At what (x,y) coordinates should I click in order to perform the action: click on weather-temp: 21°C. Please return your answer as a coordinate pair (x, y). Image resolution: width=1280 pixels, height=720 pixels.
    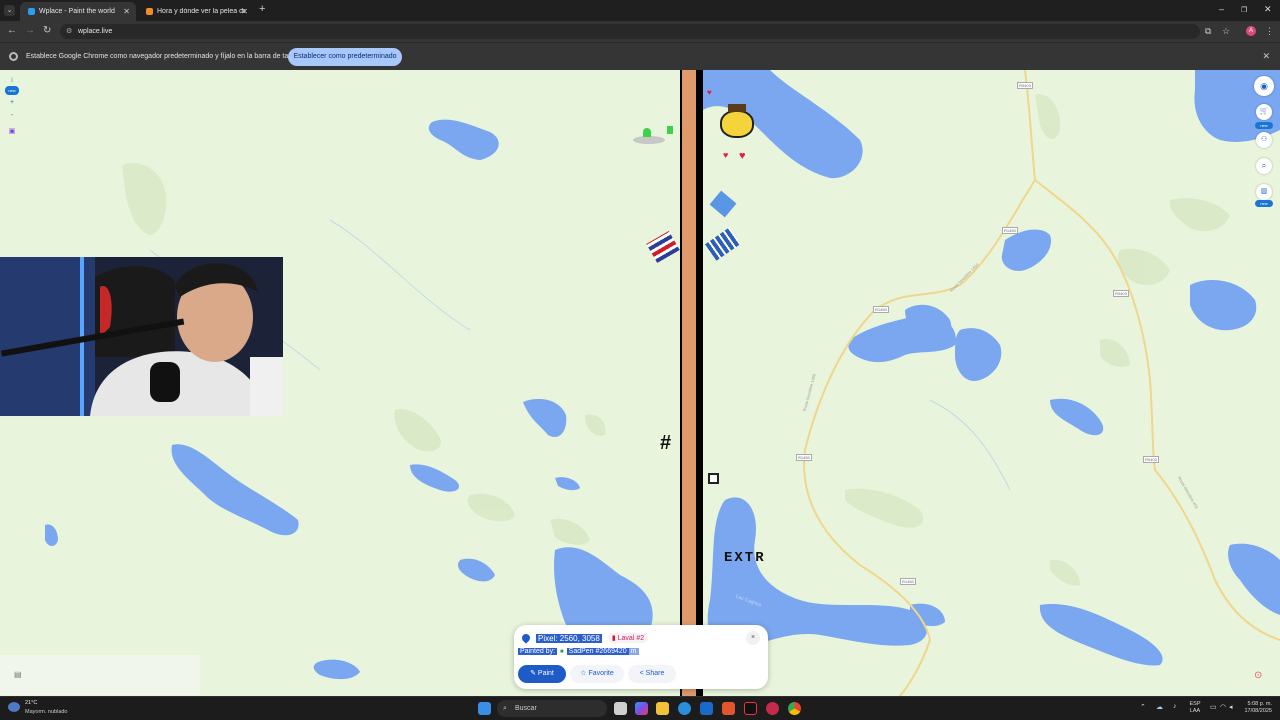
    Looking at the image, I should click on (31, 703).